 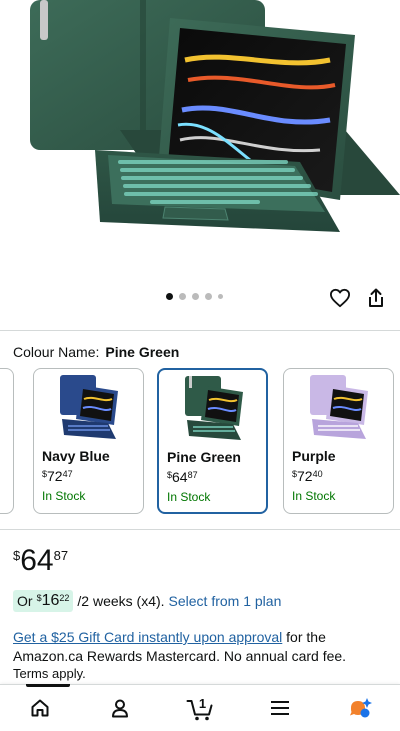 What do you see at coordinates (48, 685) in the screenshot?
I see `nav-active-indicator` at bounding box center [48, 685].